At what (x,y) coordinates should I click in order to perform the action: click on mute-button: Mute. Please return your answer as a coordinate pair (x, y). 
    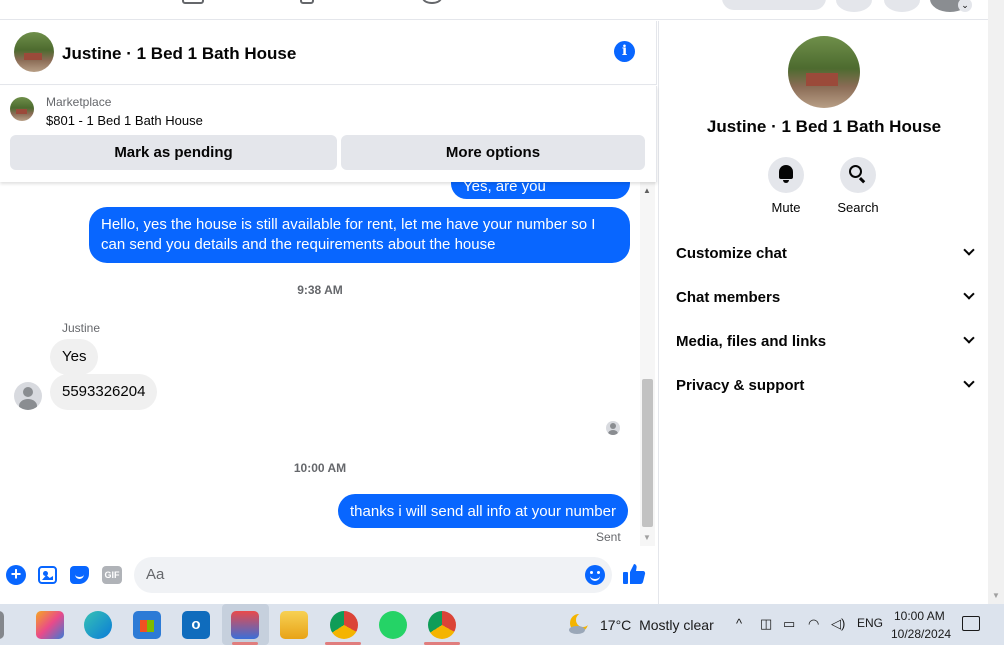
    Looking at the image, I should click on (786, 186).